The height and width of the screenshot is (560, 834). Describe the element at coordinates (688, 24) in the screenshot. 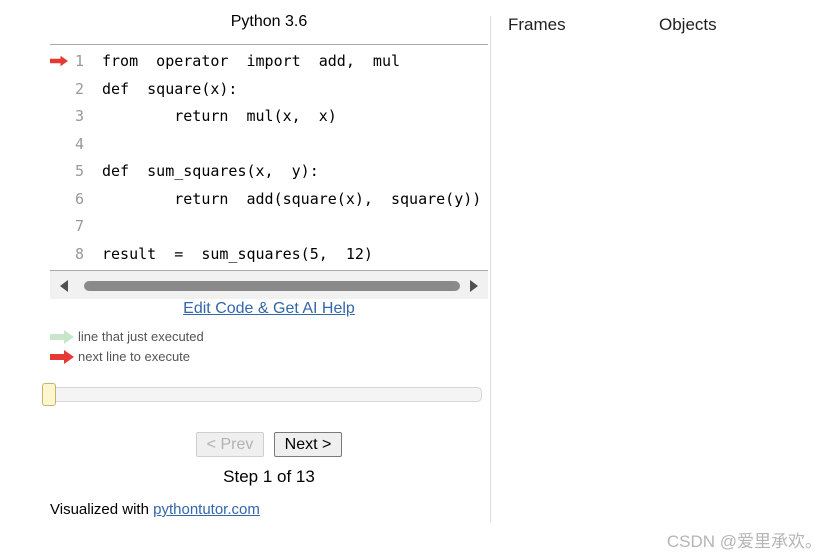

I see `objects-header: Objects` at that location.